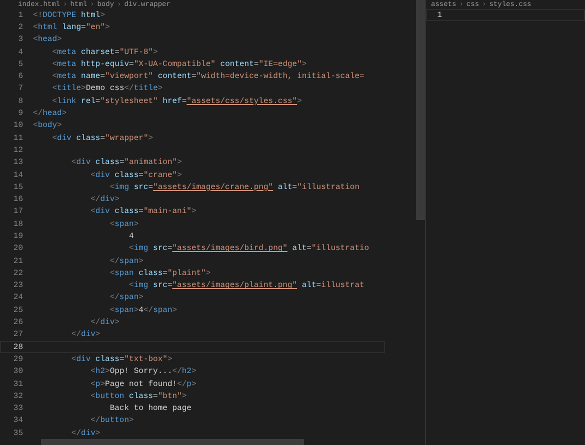  What do you see at coordinates (18, 175) in the screenshot?
I see `line-number: 14` at bounding box center [18, 175].